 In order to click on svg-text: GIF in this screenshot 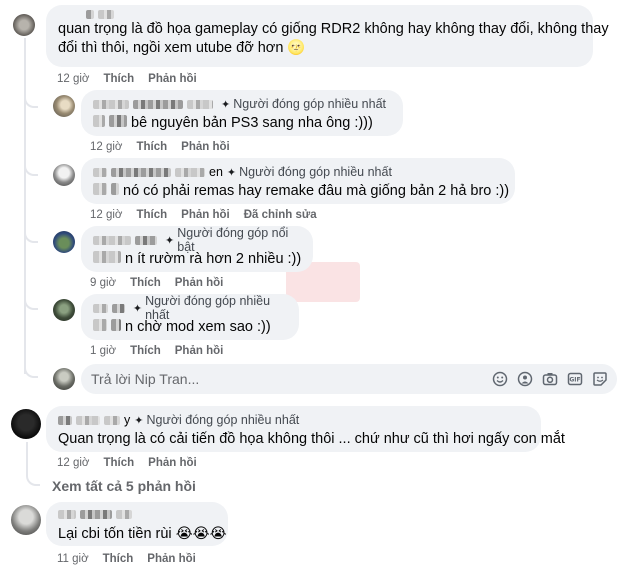, I will do `click(574, 380)`.